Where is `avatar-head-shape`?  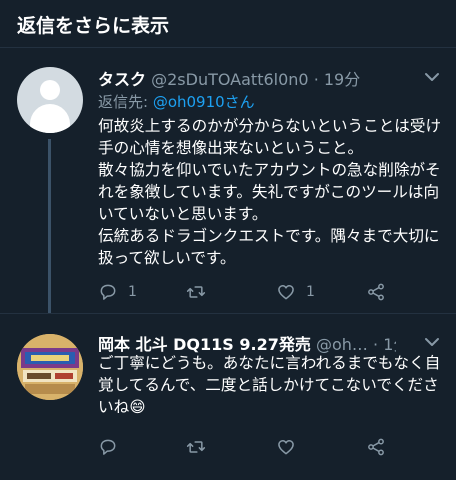 avatar-head-shape is located at coordinates (50, 90).